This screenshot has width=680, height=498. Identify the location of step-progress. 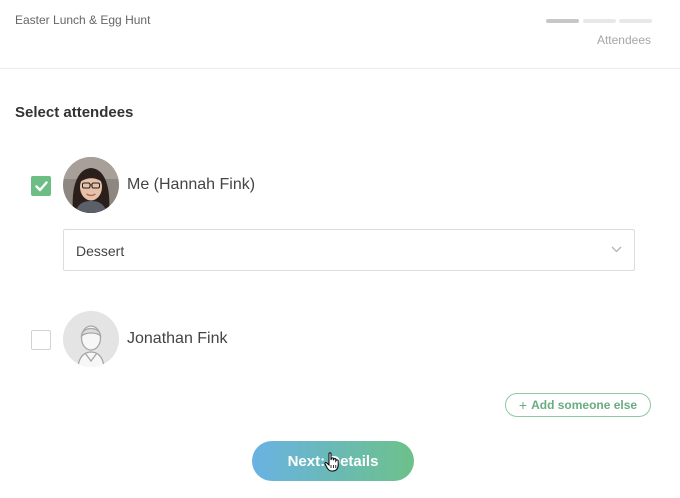
(599, 21).